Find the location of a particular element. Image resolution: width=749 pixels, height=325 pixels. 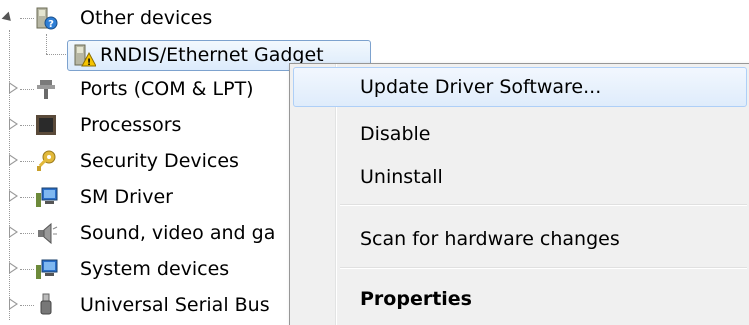

tree-item-label: Security Devices is located at coordinates (159, 161).